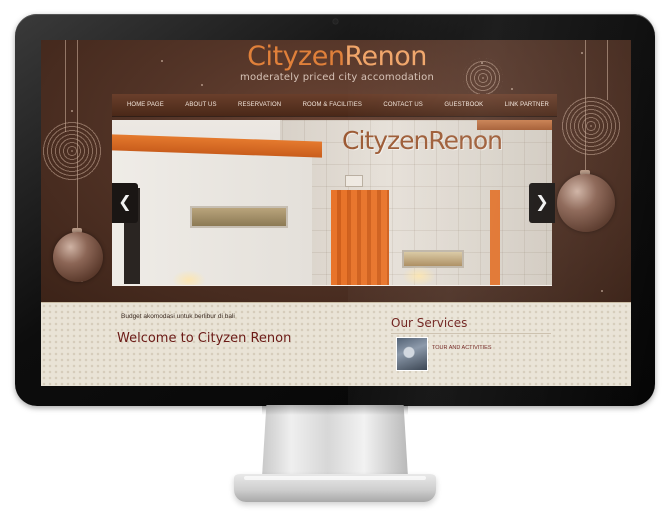 The height and width of the screenshot is (515, 670). I want to click on budget-subtitle: Budget akomodasi untuk berlibur di bali, so click(178, 316).